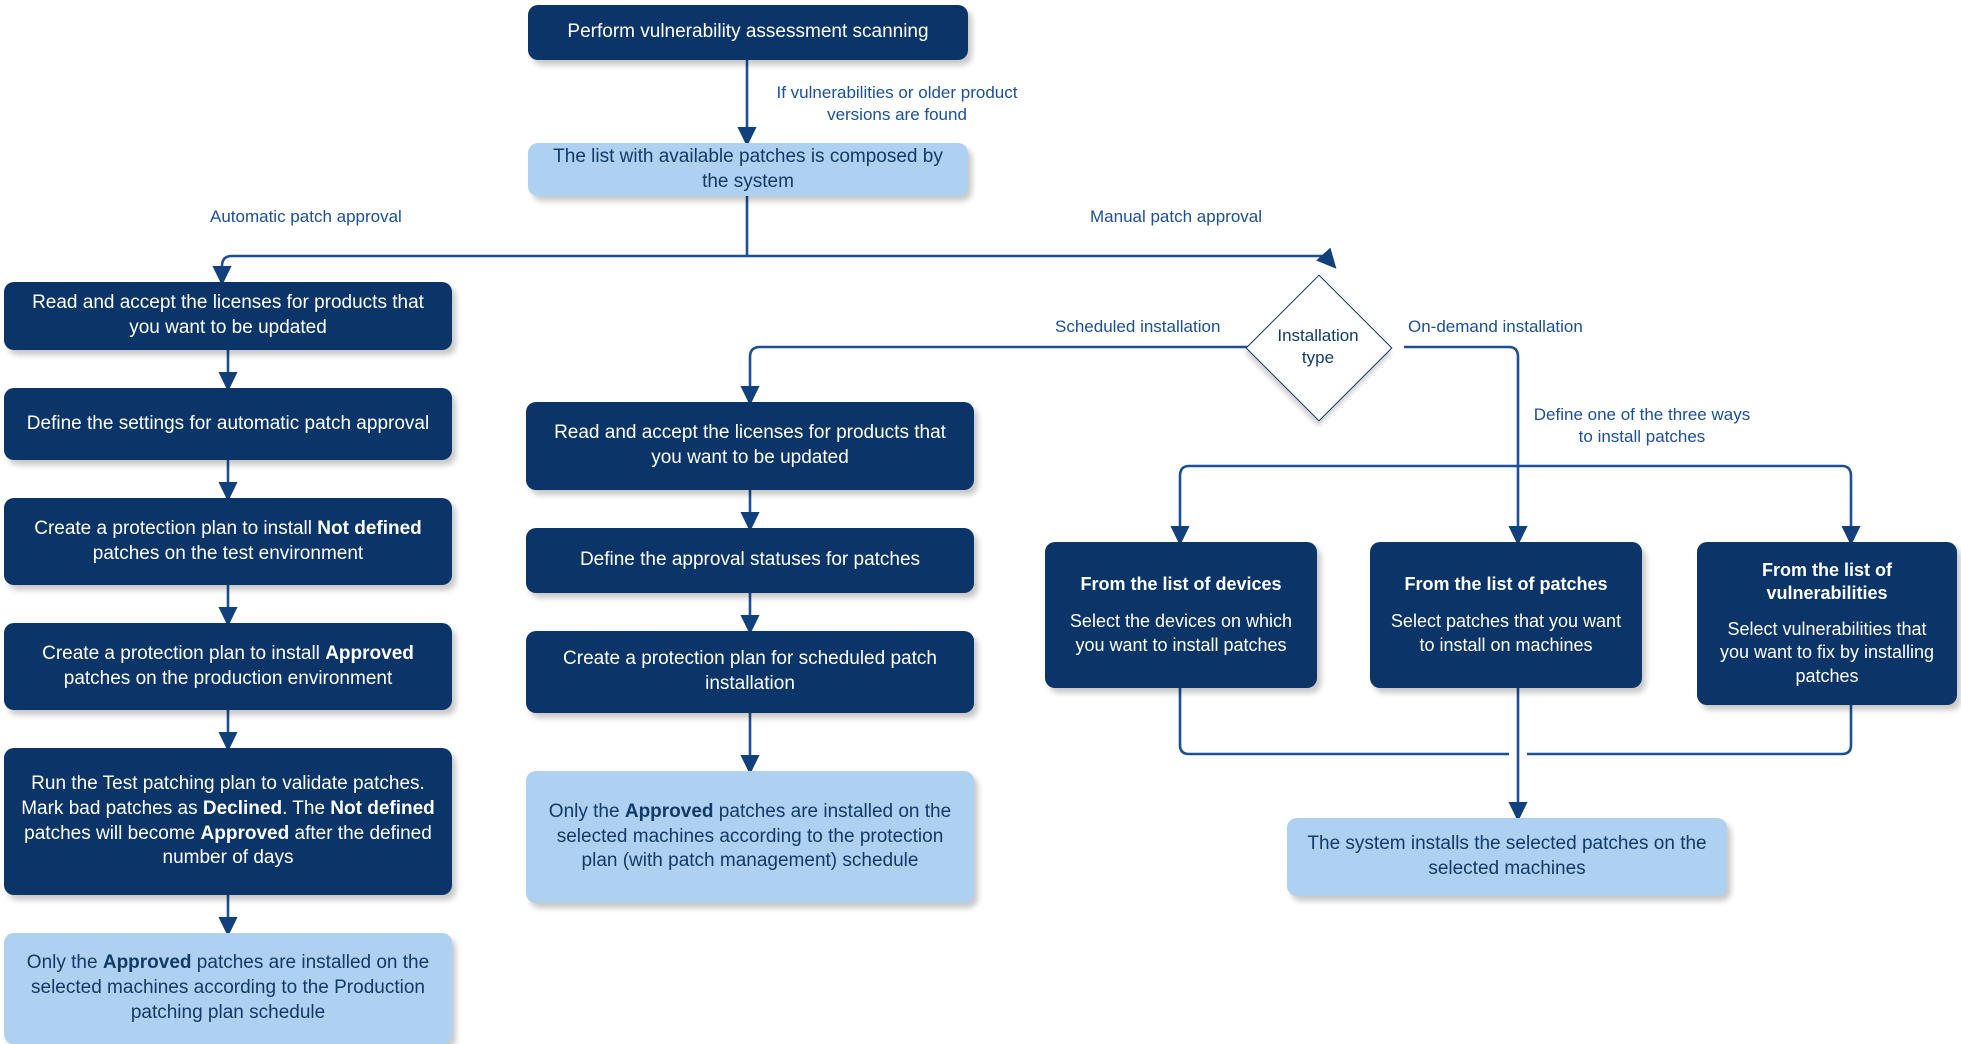  What do you see at coordinates (1000, 375) in the screenshot?
I see `edge-scheduled-branch` at bounding box center [1000, 375].